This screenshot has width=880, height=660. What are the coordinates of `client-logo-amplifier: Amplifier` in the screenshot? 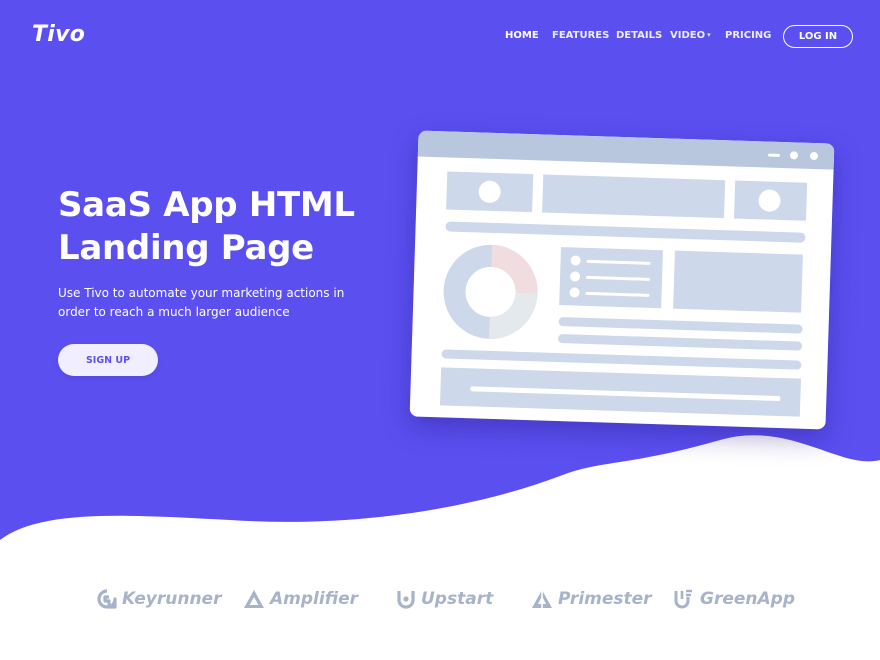 It's located at (300, 599).